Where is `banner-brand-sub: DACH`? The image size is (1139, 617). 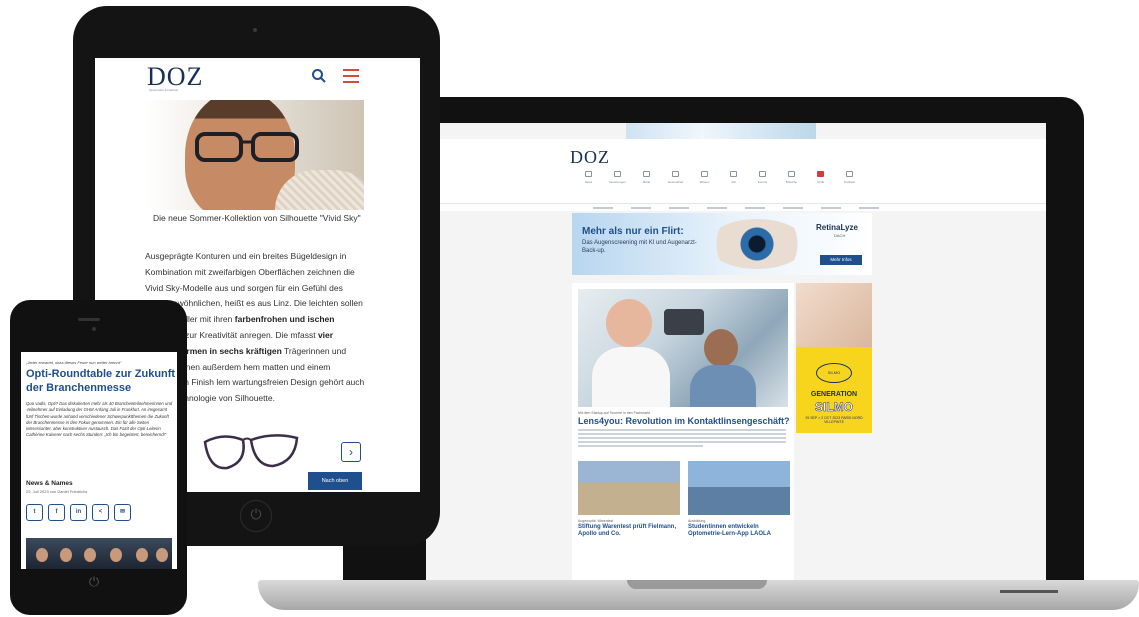 banner-brand-sub: DACH is located at coordinates (840, 235).